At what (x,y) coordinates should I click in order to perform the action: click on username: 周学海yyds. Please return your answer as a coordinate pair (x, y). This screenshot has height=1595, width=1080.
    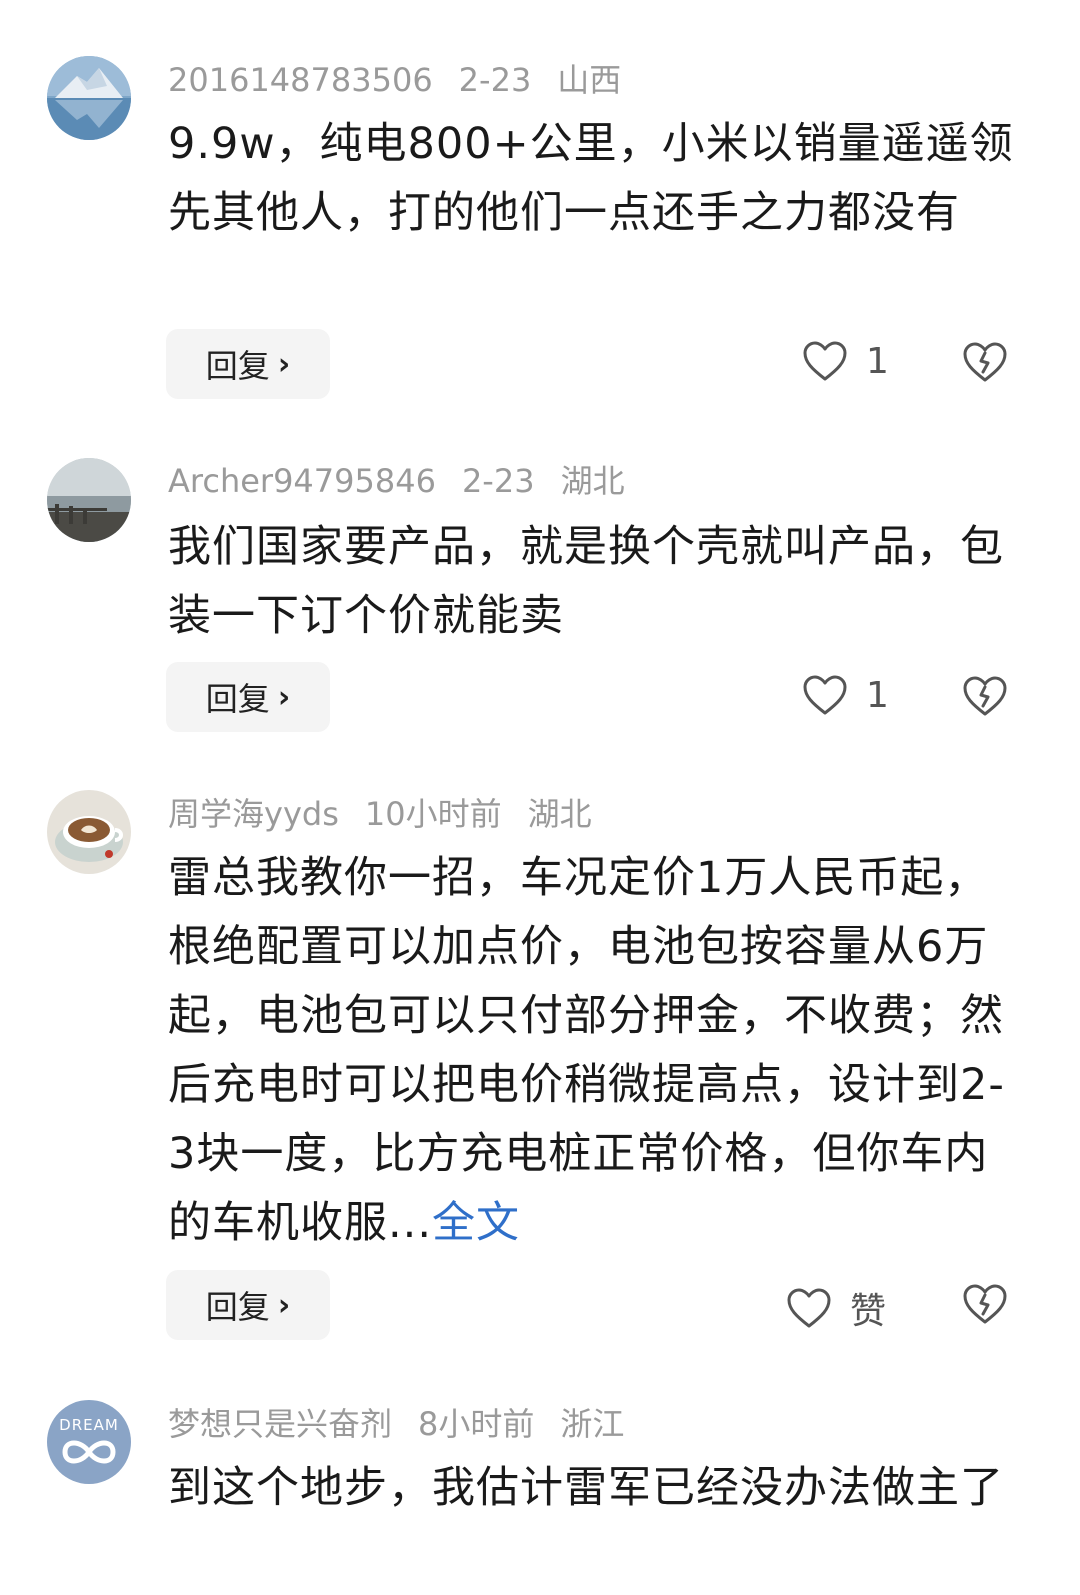
    Looking at the image, I should click on (253, 814).